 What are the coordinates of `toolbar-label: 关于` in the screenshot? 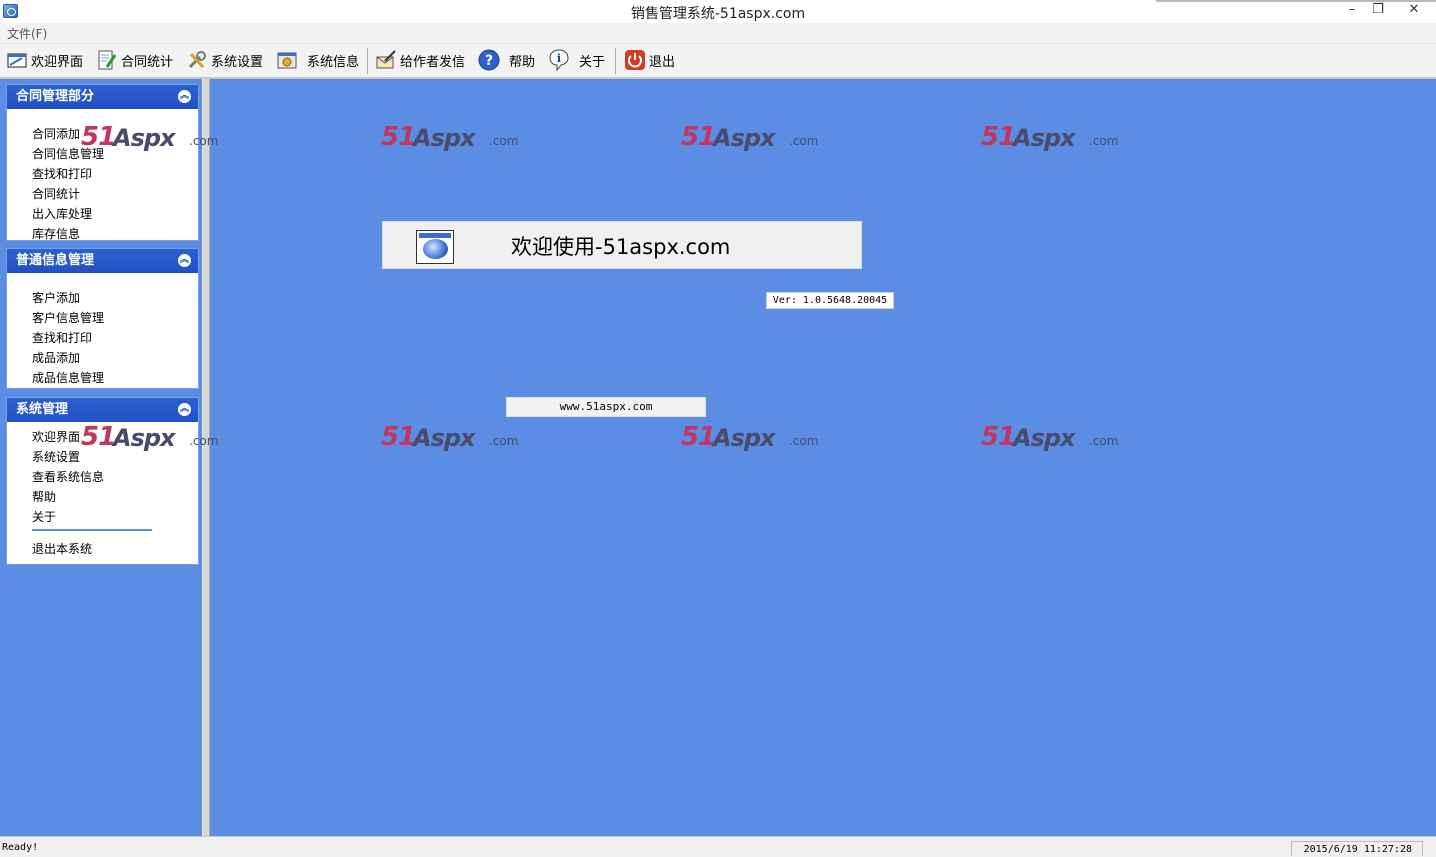 It's located at (592, 62).